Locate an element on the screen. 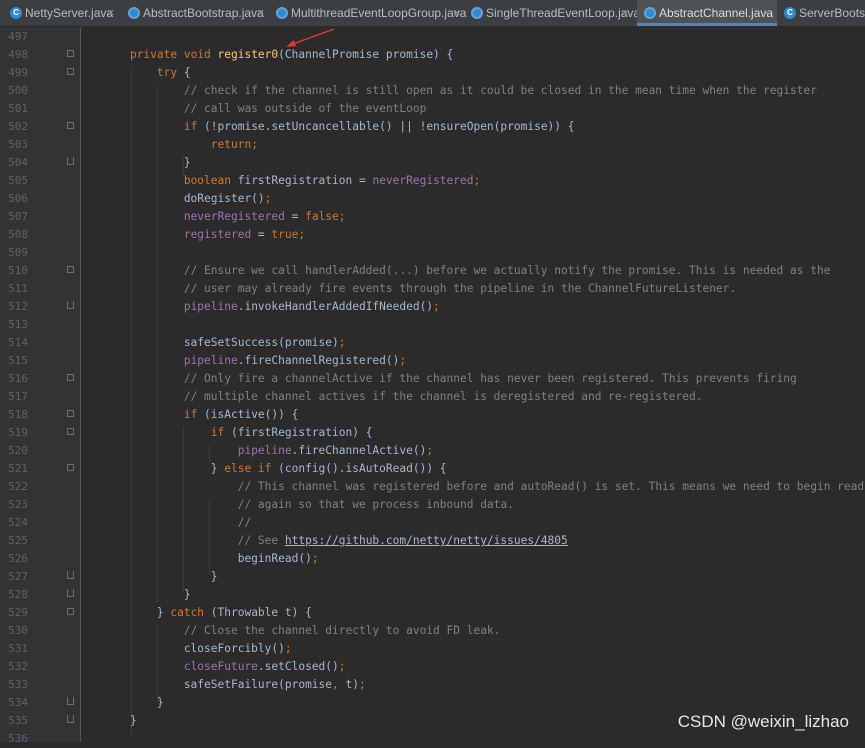 This screenshot has height=748, width=865. code-line: 531 closeForcibly(); is located at coordinates (432, 649).